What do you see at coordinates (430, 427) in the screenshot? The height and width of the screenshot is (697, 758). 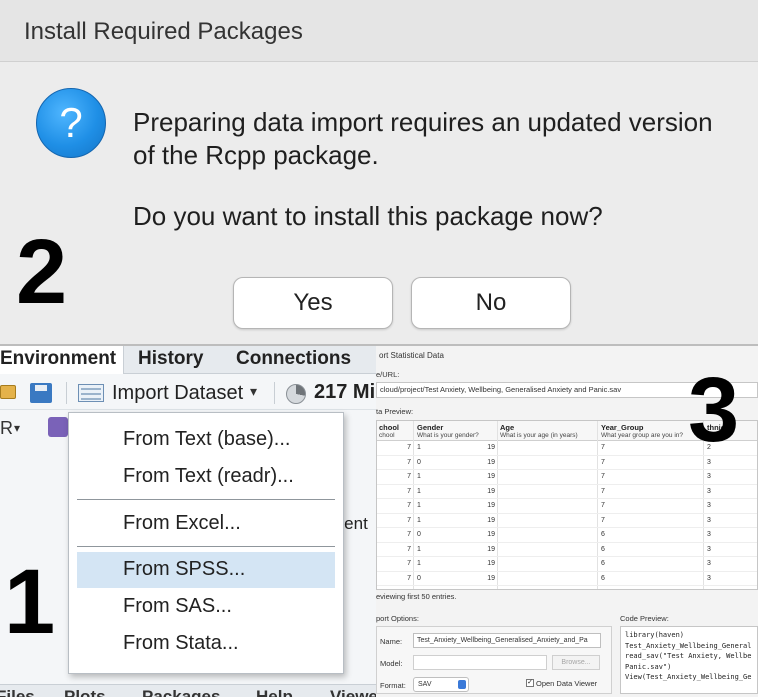 I see `column-header: Gender` at bounding box center [430, 427].